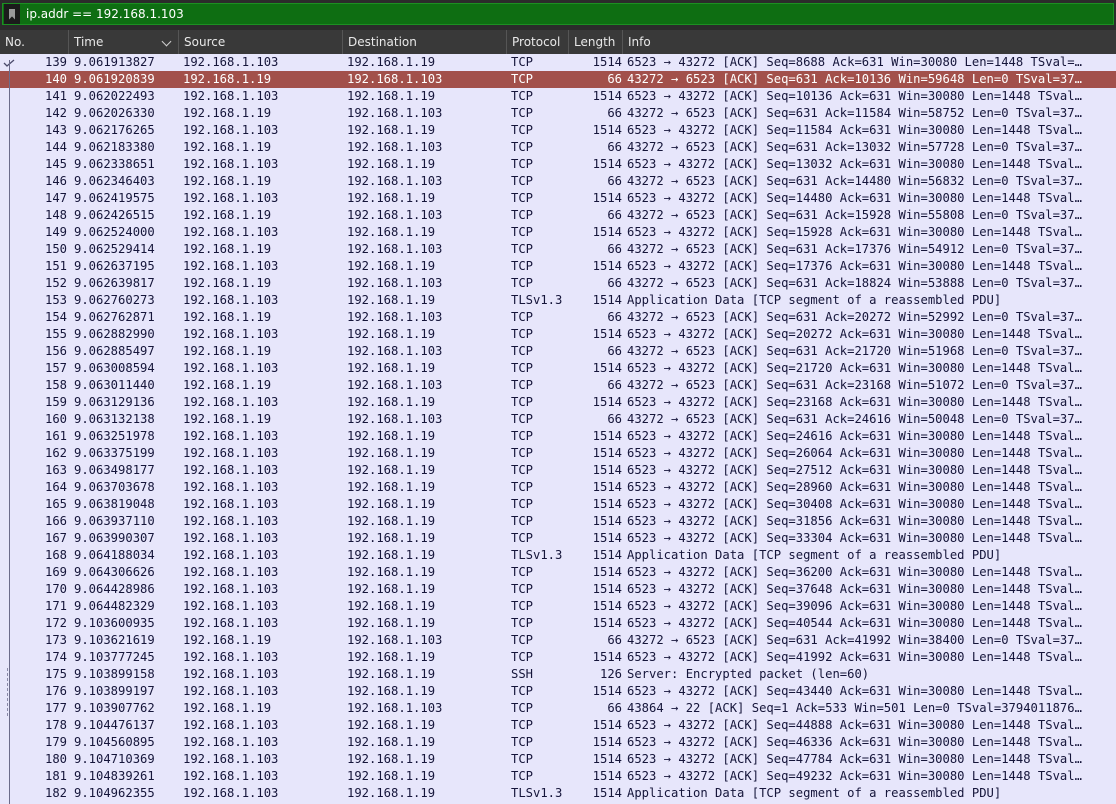  Describe the element at coordinates (124, 42) in the screenshot. I see `column-header-time: Time` at that location.